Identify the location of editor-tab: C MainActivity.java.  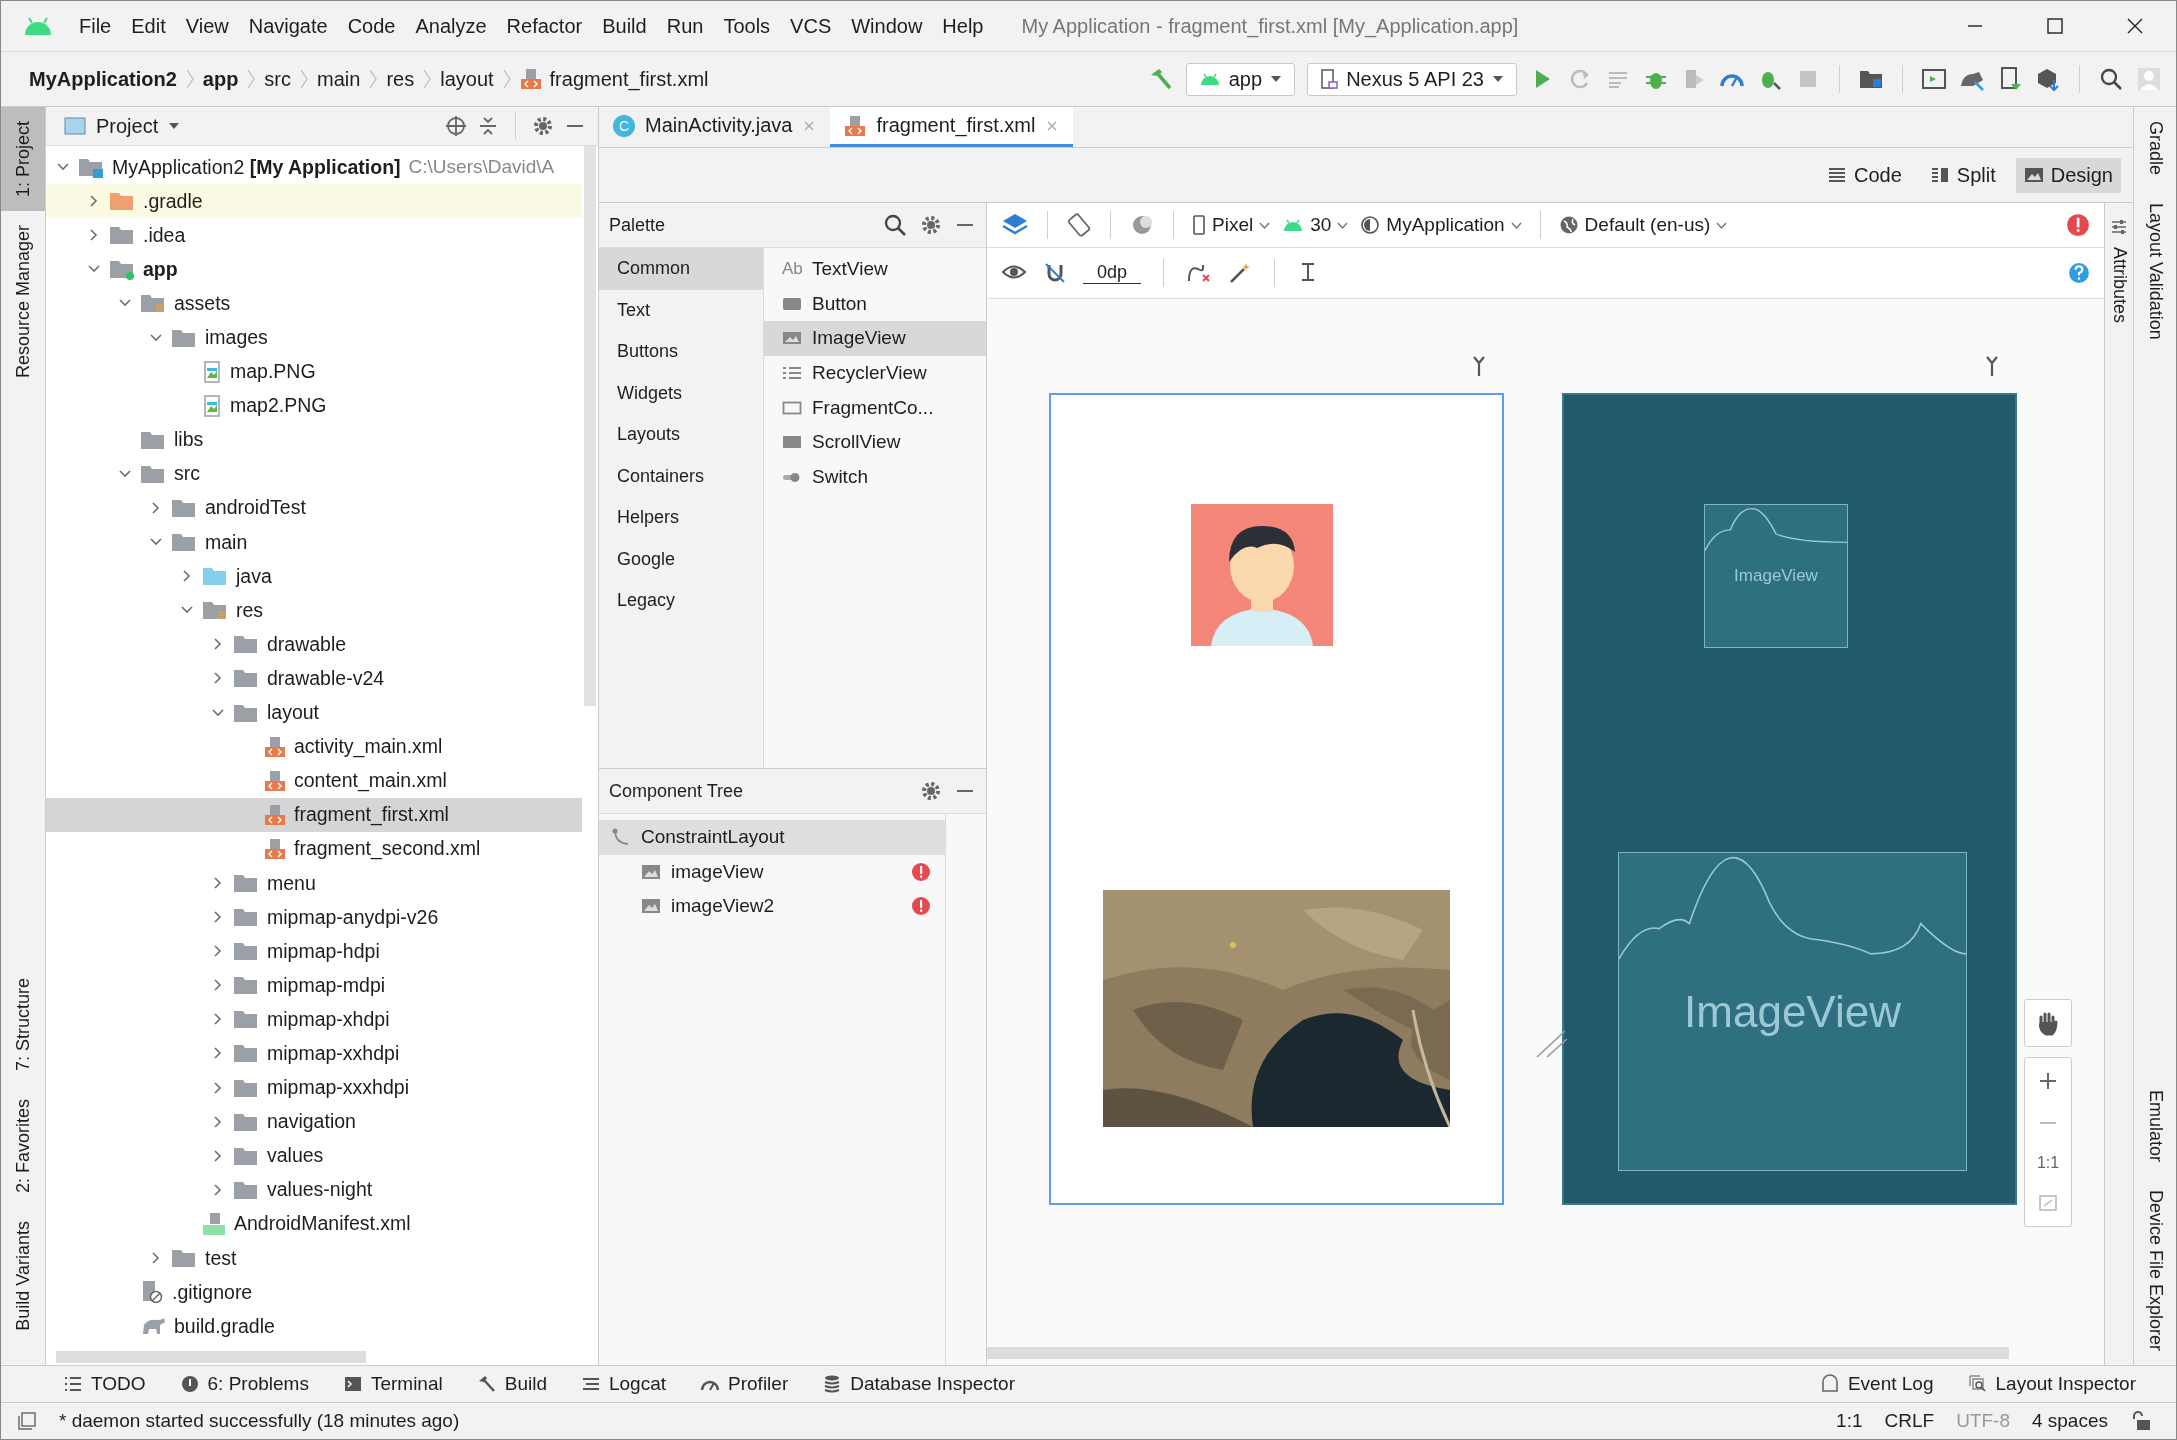
(715, 127).